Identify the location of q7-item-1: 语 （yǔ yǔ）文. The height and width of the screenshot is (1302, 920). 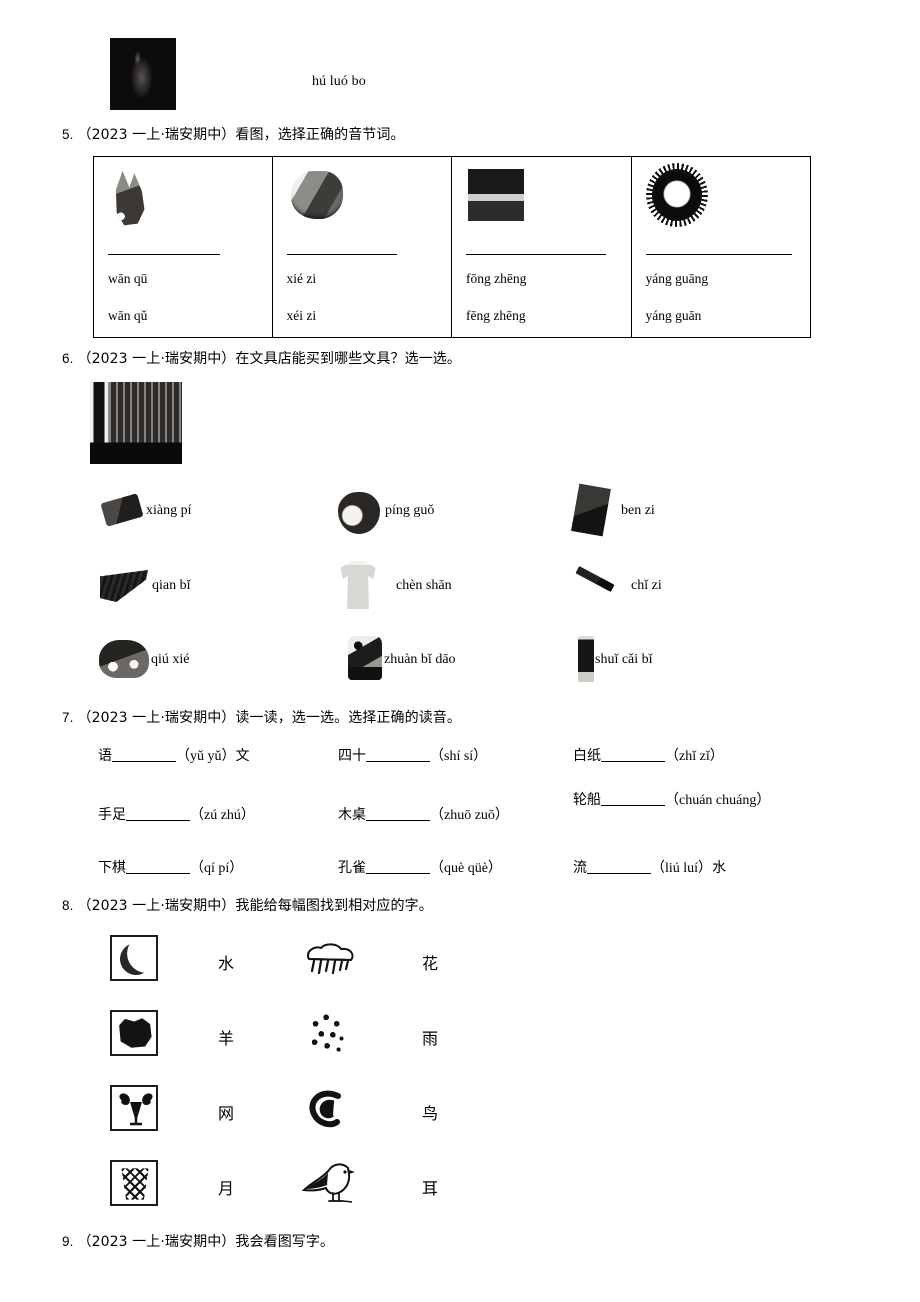
(174, 755).